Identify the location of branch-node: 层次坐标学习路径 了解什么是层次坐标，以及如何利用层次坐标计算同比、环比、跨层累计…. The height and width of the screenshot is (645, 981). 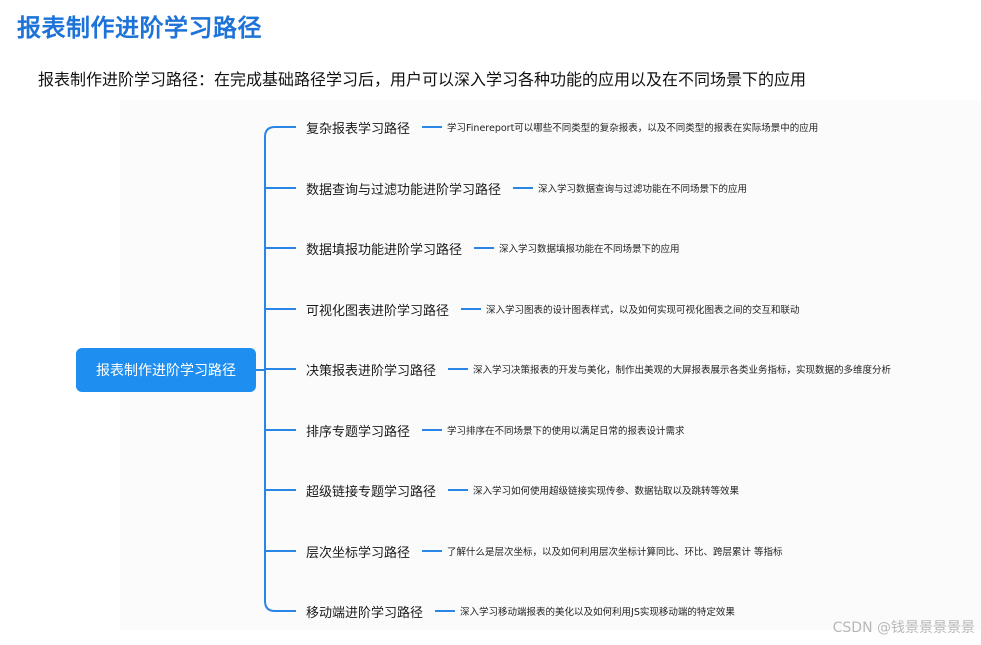
(544, 551).